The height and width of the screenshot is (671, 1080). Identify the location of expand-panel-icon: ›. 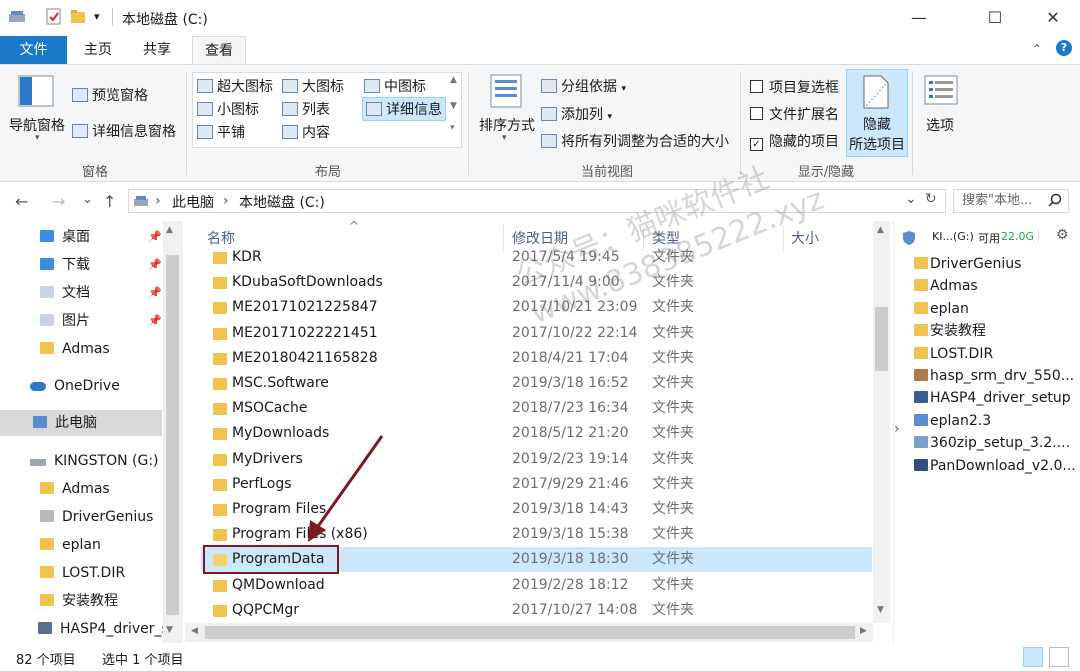
(901, 433).